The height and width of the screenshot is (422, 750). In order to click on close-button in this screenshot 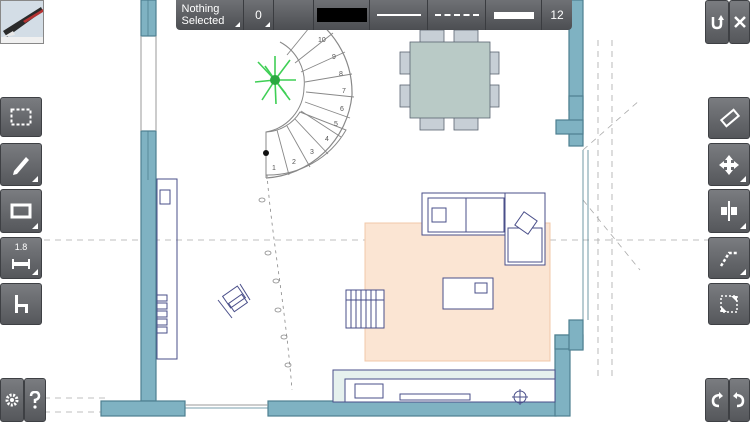, I will do `click(739, 22)`.